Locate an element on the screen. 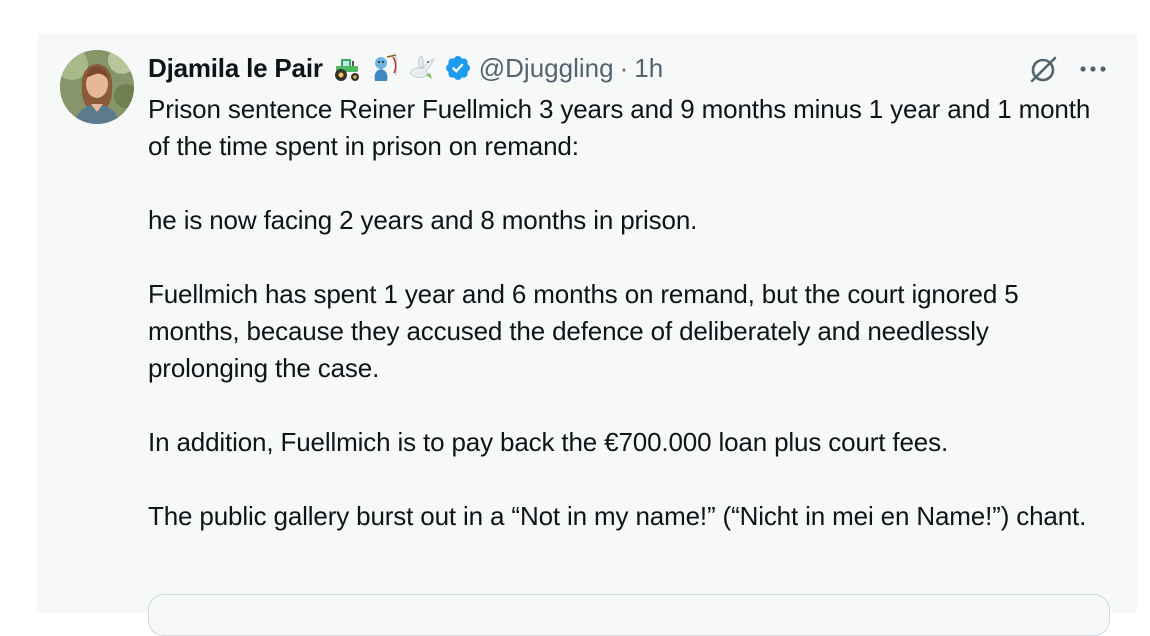 This screenshot has height=636, width=1150. name-emojis is located at coordinates (384, 68).